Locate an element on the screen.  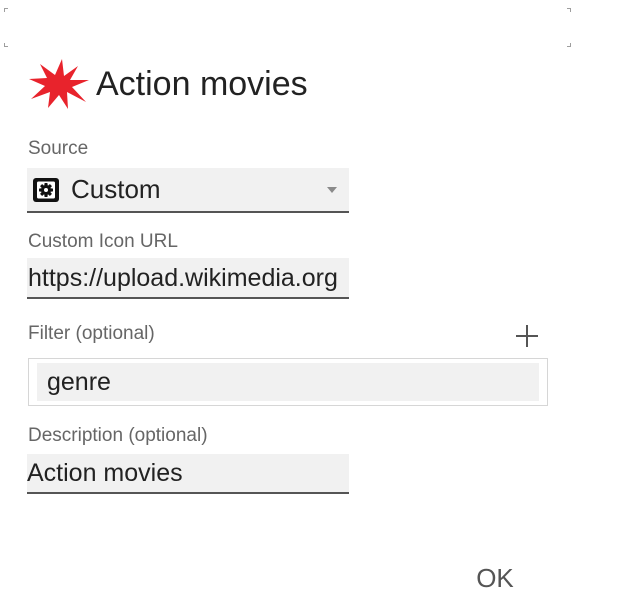
dialog-header: Action movies is located at coordinates (168, 84).